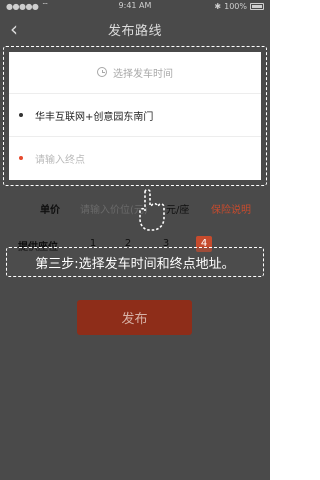 Image resolution: width=320 pixels, height=480 pixels. I want to click on departure-time-field: 选择发车时间, so click(135, 72).